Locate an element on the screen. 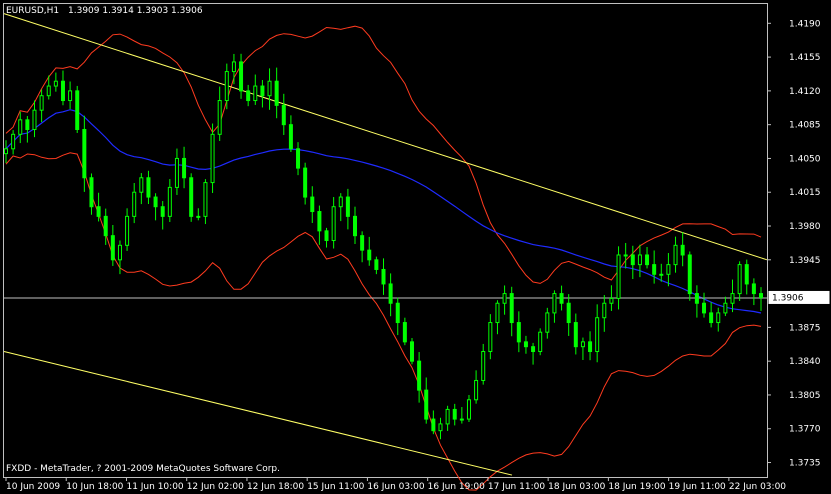 Image resolution: width=831 pixels, height=494 pixels. x-tick-label: 16 Jun 19:00 is located at coordinates (456, 487).